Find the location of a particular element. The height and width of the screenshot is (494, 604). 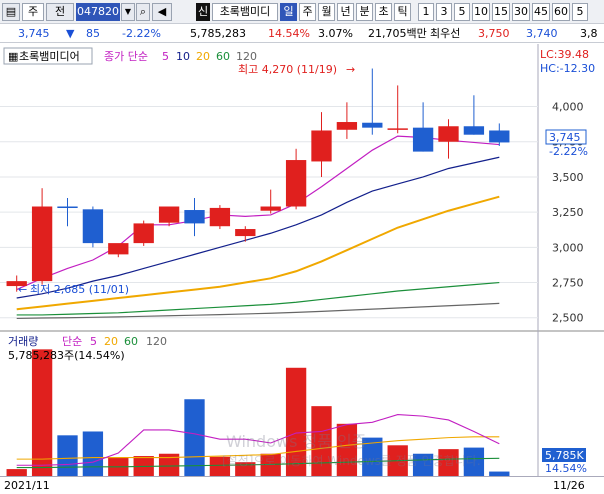

settings-icon: ▦ is located at coordinates (13, 56).